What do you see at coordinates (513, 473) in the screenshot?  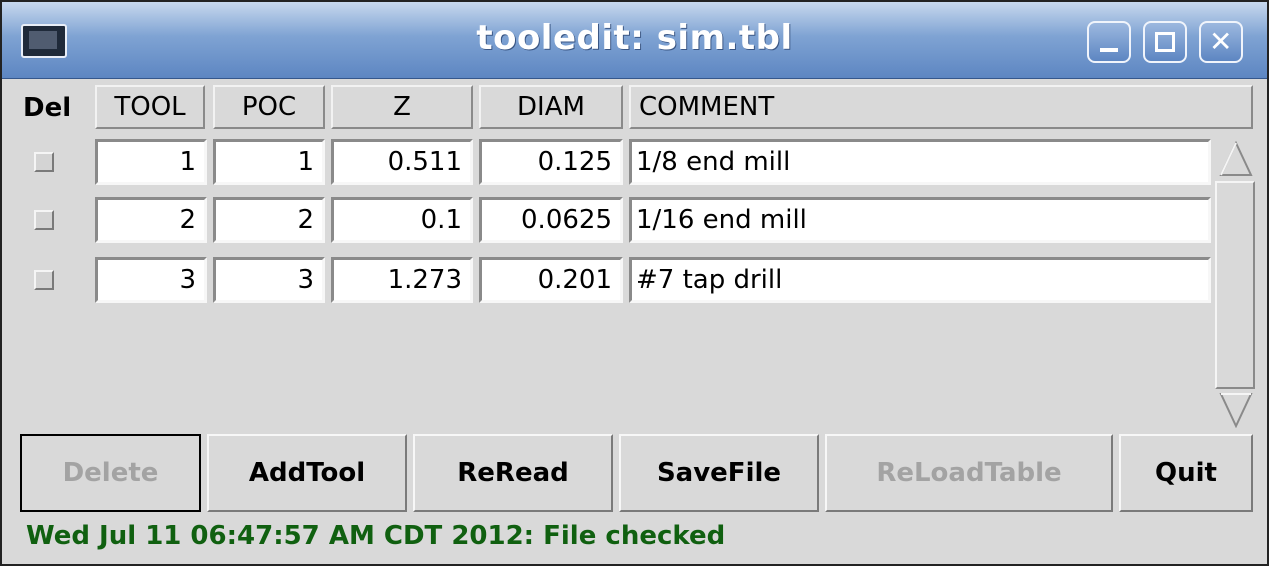 I see `reread-button: ReRead` at bounding box center [513, 473].